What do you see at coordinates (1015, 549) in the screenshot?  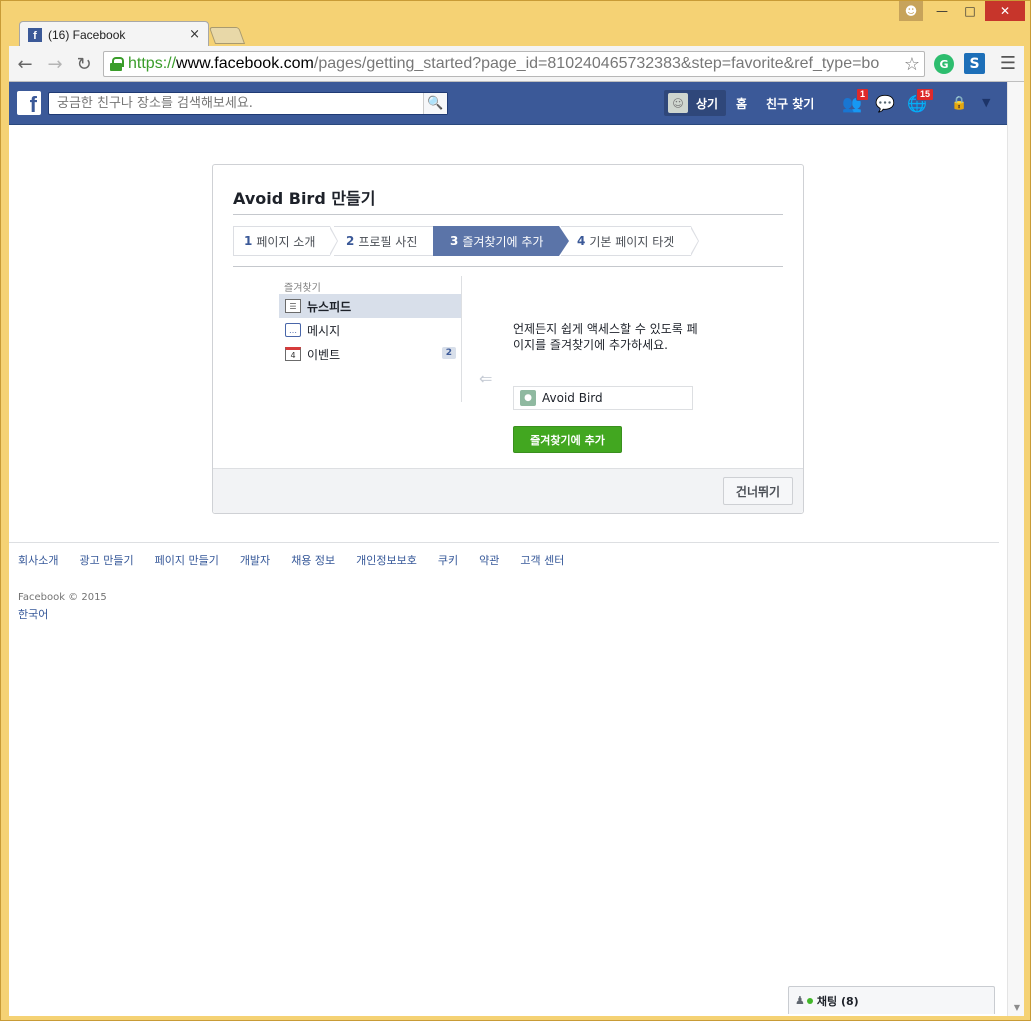 I see `page-scrollbar: ▼` at bounding box center [1015, 549].